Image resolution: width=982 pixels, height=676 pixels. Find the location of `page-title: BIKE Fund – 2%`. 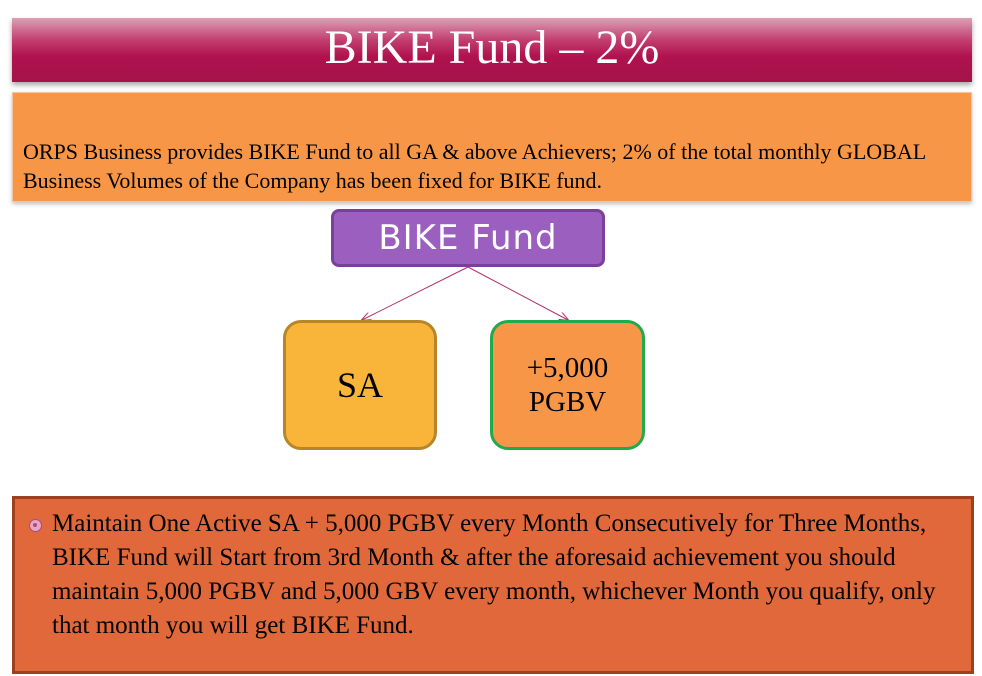

page-title: BIKE Fund – 2% is located at coordinates (492, 47).